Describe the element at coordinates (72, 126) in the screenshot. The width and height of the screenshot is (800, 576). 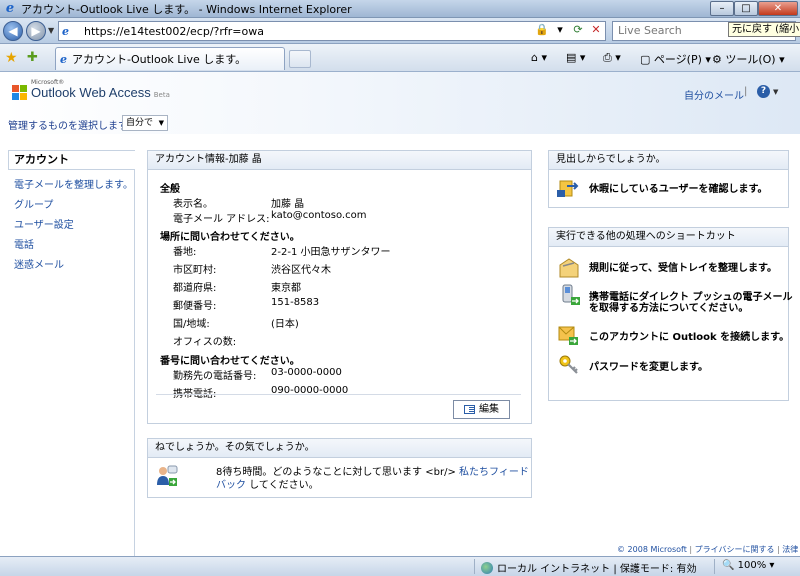
I see `manage-label: 管理するものを選択します。` at that location.